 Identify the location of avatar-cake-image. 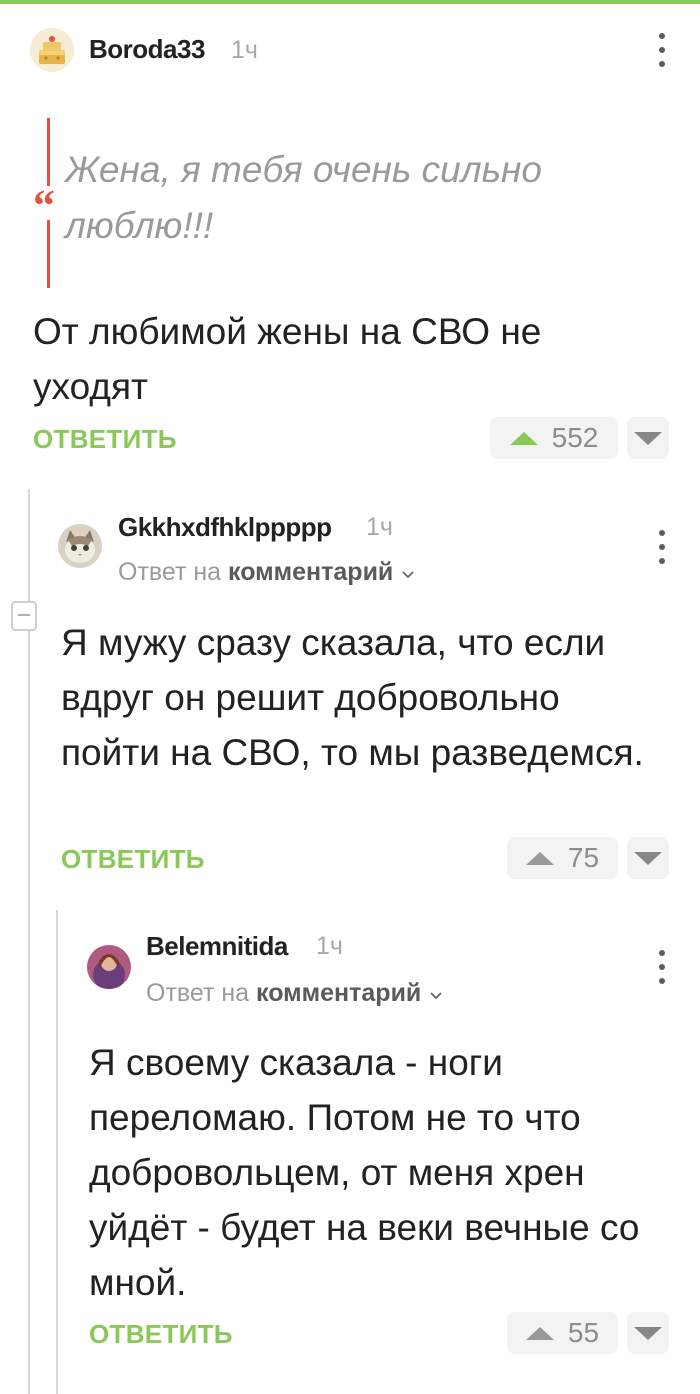
(52, 50).